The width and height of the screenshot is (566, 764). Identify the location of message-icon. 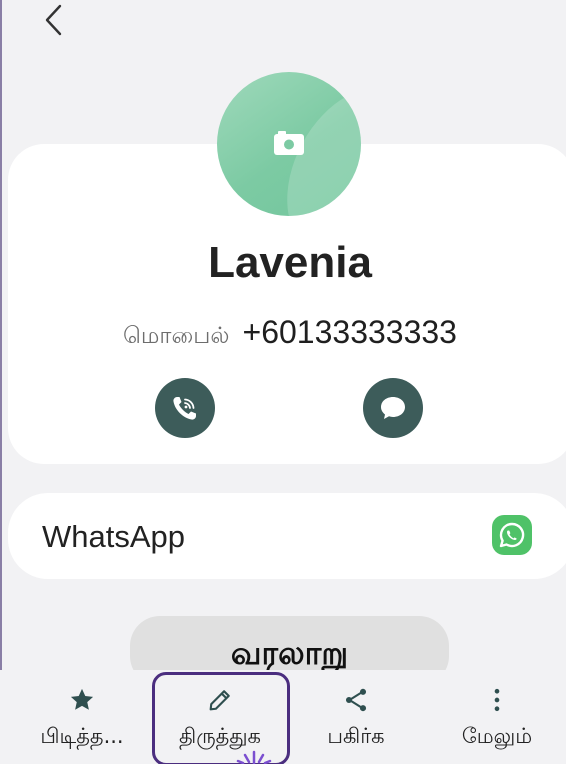
(393, 408).